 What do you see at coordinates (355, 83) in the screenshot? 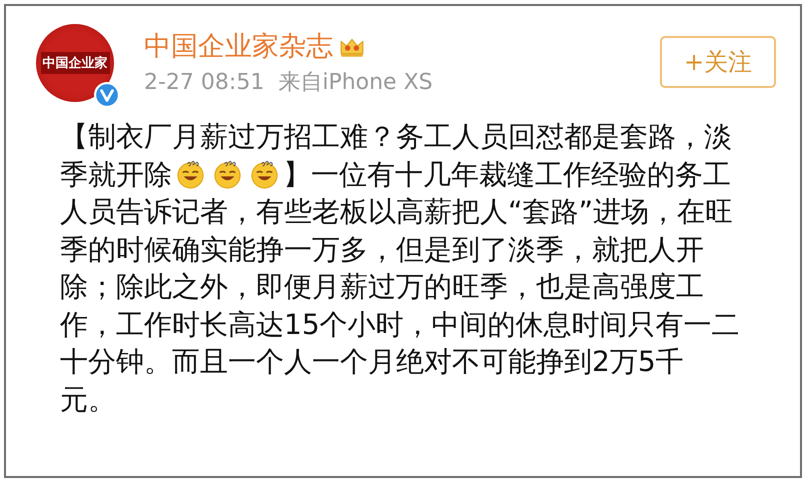
I see `post-source: 来自iPhone XS` at bounding box center [355, 83].